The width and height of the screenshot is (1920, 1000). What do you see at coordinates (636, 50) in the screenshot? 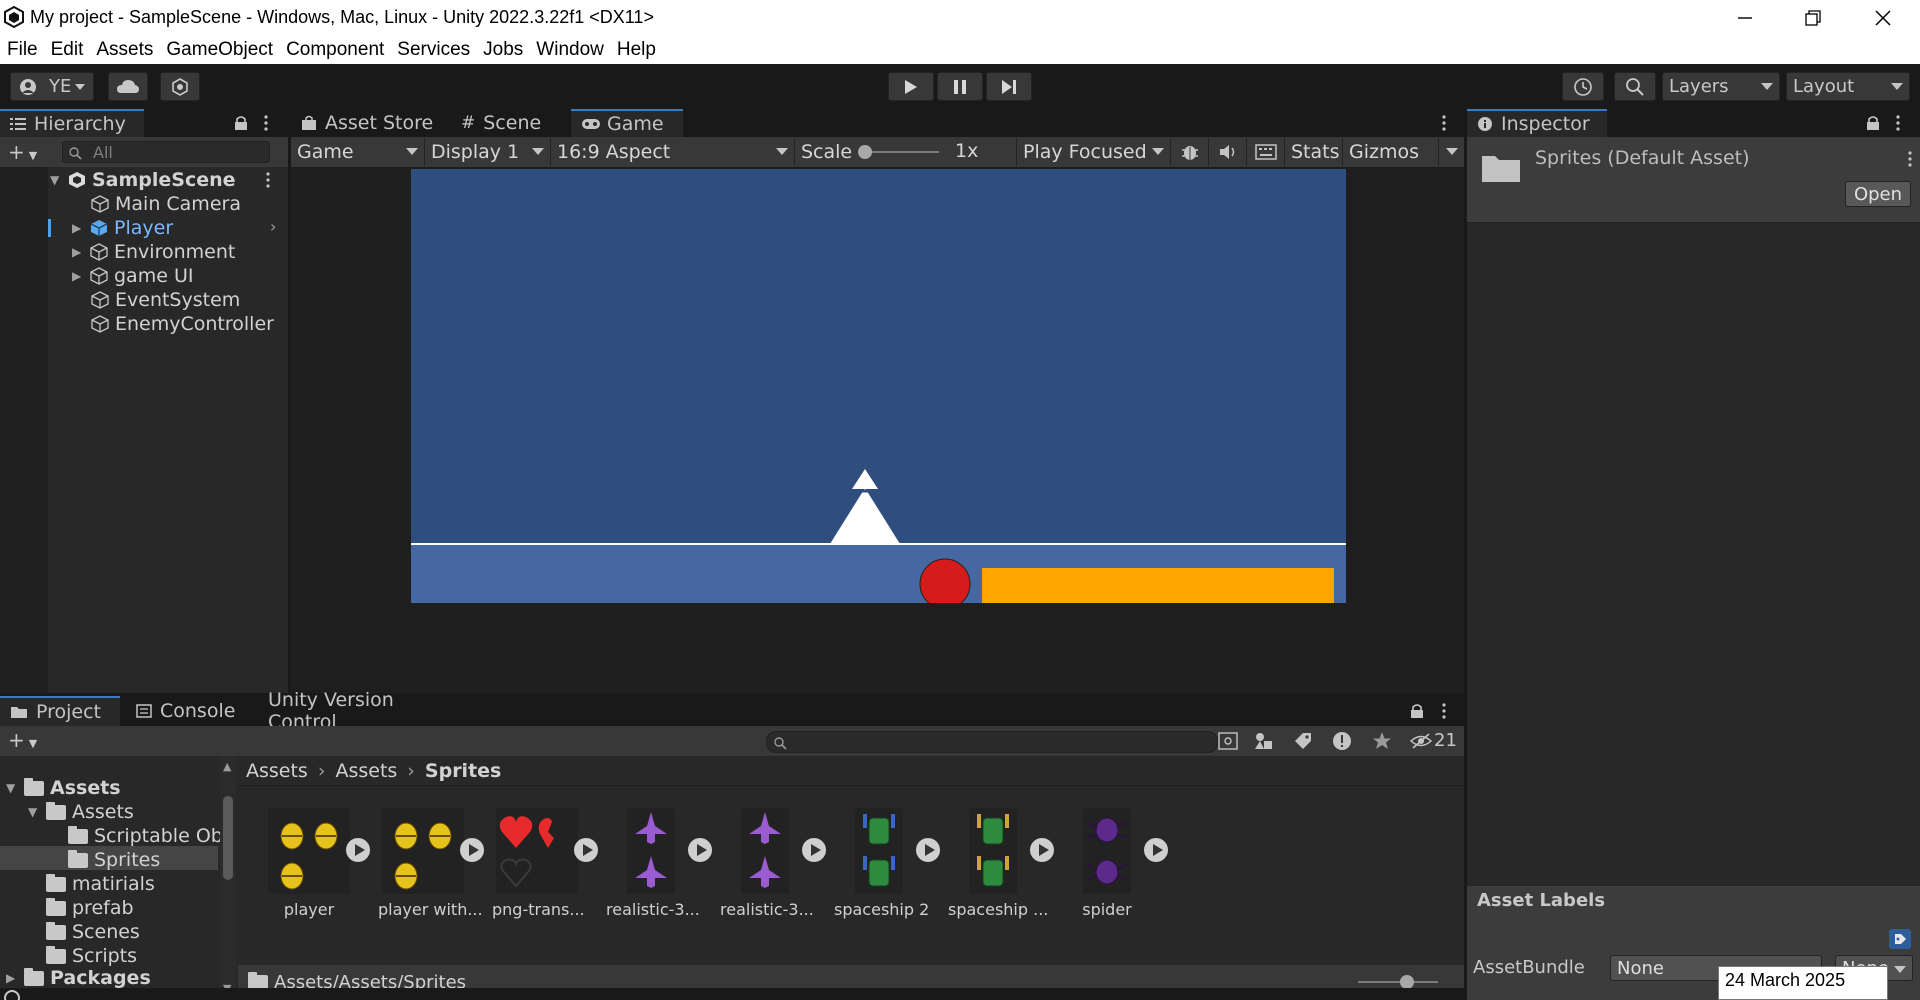
I see `menu-help: Help` at bounding box center [636, 50].